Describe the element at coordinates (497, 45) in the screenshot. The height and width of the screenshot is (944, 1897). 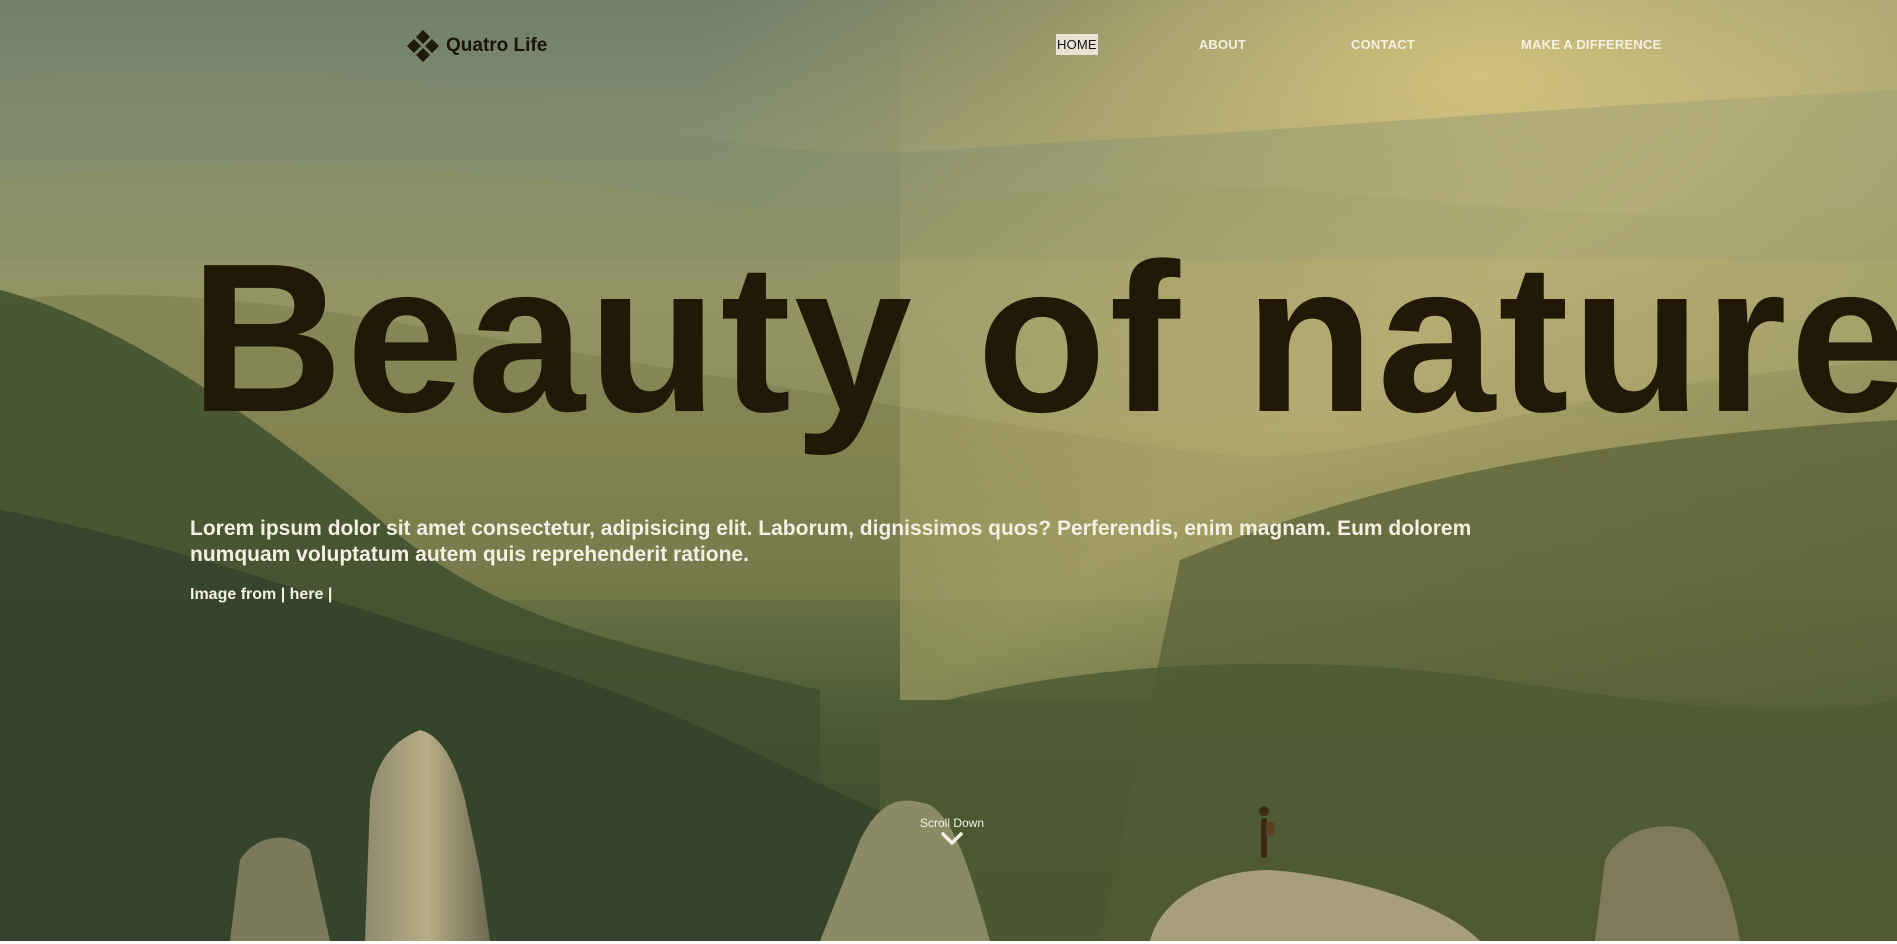
I see `brand-name: Quatro Life` at that location.